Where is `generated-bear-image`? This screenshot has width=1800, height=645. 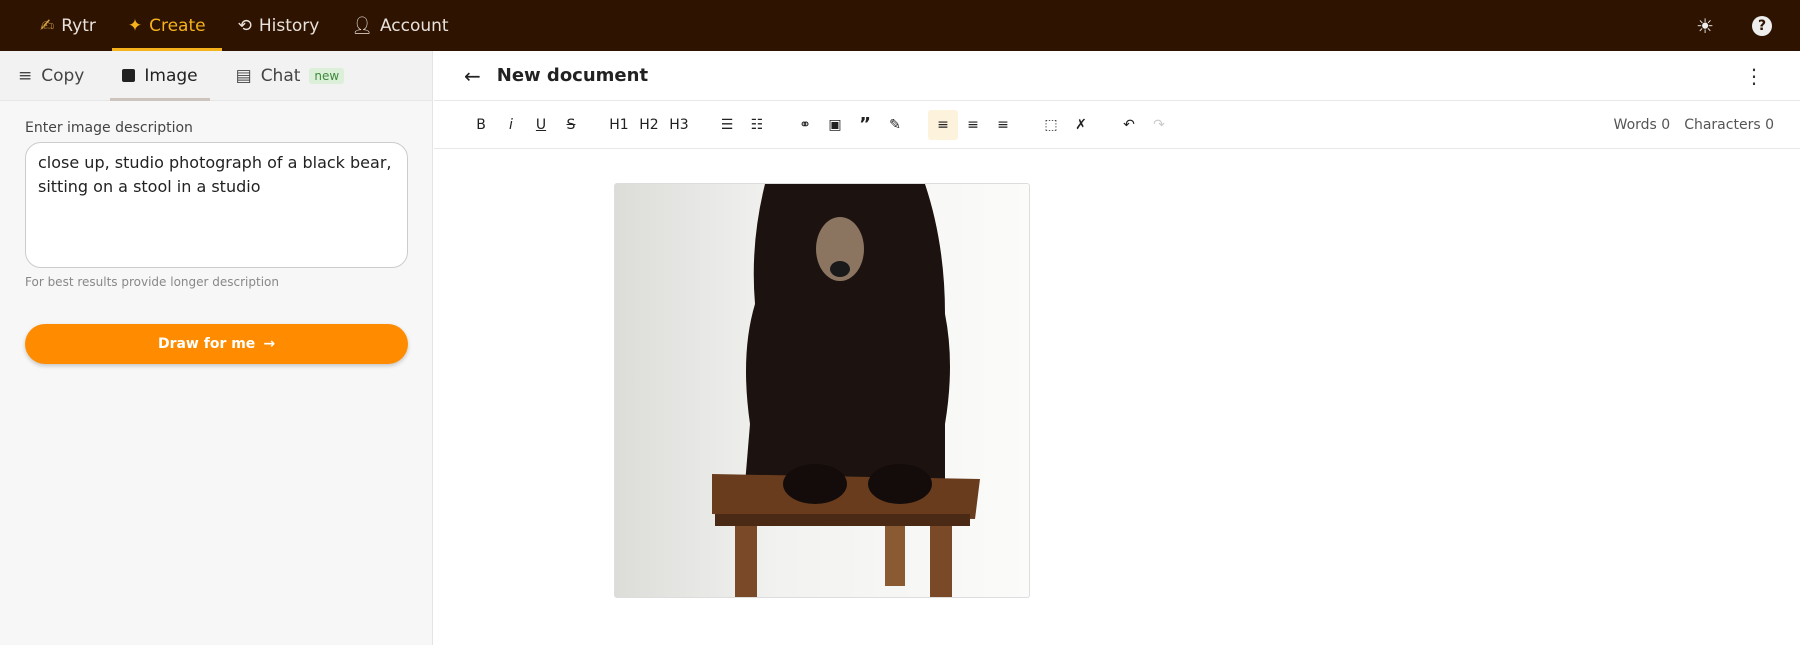 generated-bear-image is located at coordinates (822, 390).